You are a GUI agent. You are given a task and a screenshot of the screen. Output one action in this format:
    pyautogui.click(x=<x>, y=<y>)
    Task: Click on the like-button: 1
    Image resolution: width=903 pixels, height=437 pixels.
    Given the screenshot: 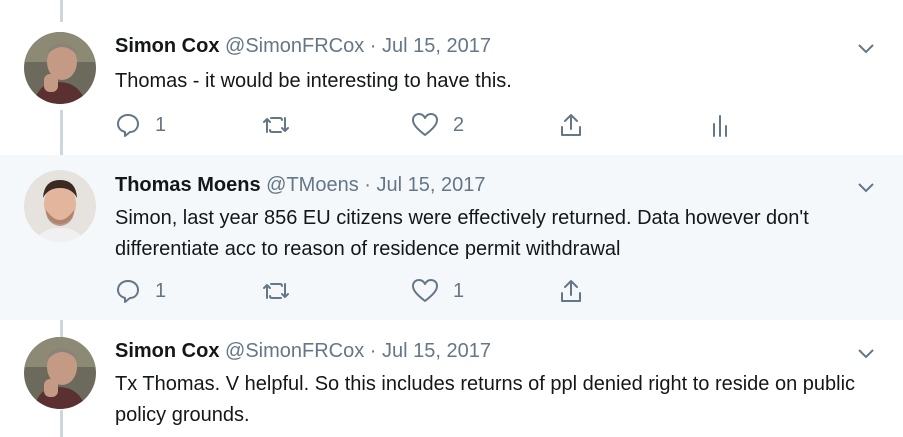 What is the action you would take?
    pyautogui.click(x=437, y=291)
    